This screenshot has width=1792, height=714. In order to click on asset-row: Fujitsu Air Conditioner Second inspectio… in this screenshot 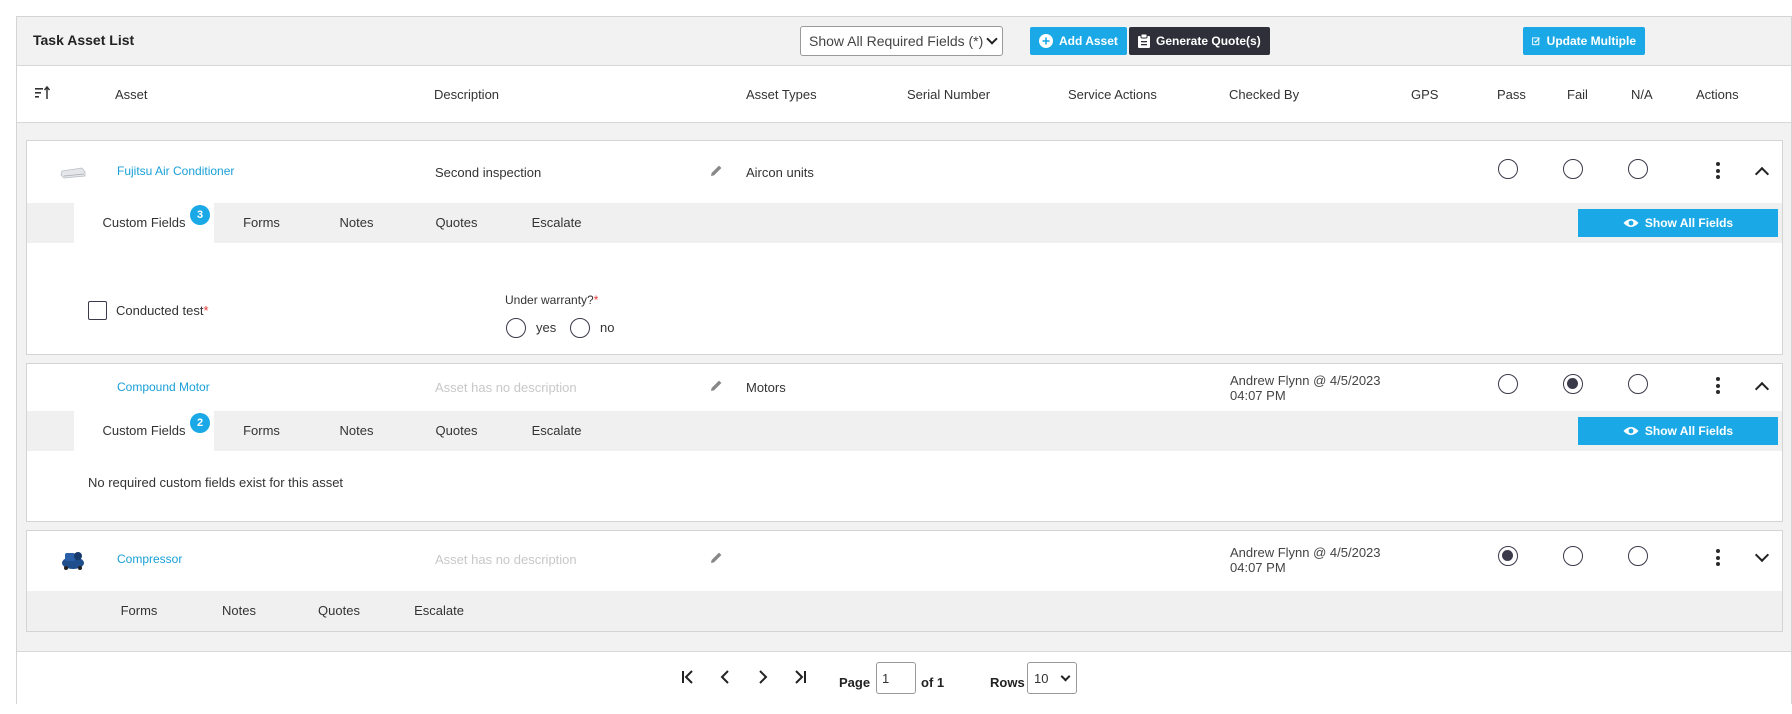, I will do `click(904, 172)`.